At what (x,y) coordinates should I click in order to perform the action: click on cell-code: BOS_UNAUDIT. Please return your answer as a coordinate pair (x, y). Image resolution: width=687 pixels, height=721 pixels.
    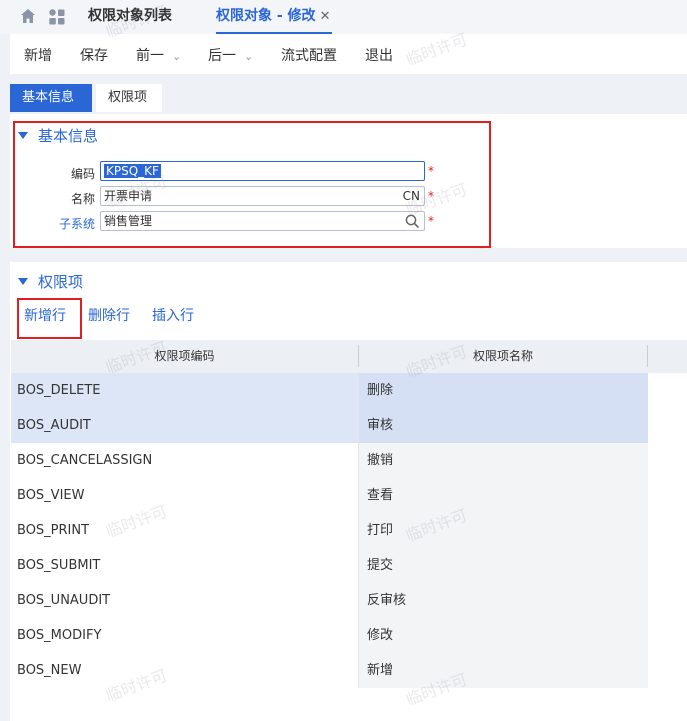
    Looking at the image, I should click on (184, 600).